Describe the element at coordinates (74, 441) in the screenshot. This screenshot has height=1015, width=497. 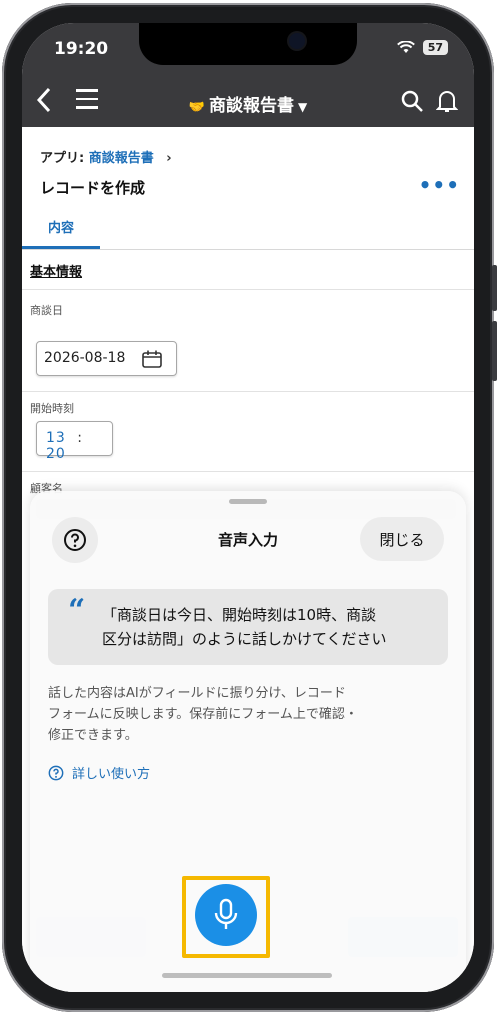
I see `start-time-field: 13 : 20` at that location.